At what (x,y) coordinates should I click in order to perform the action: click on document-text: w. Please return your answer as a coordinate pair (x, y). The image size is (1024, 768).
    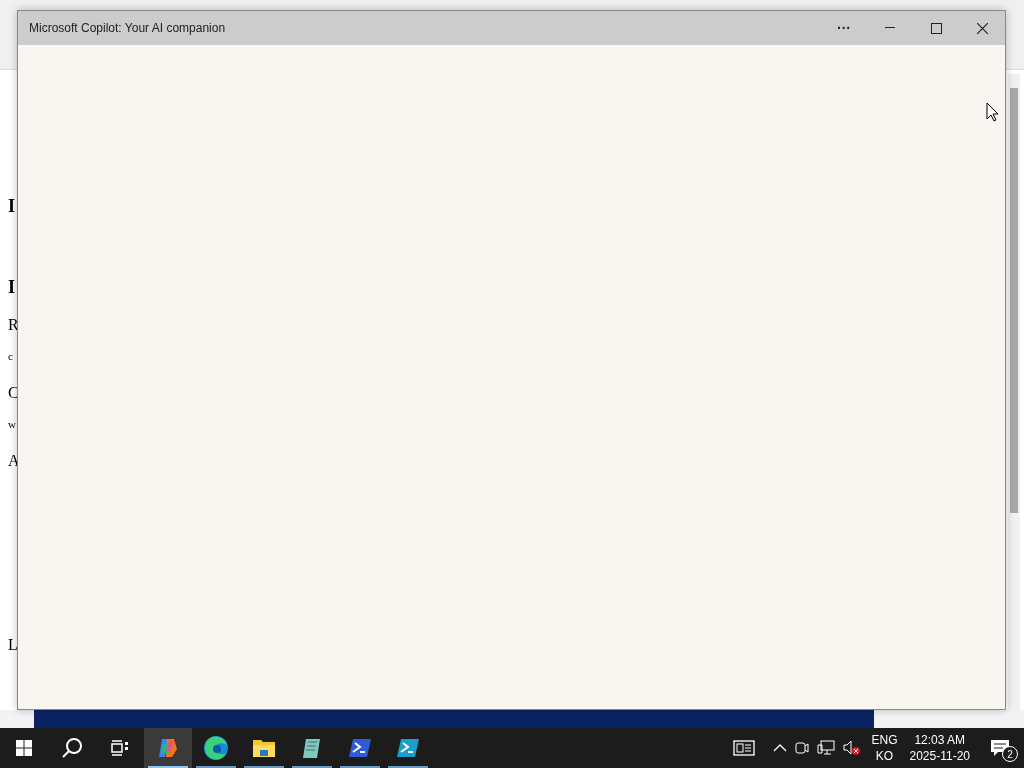
    Looking at the image, I should click on (12, 424).